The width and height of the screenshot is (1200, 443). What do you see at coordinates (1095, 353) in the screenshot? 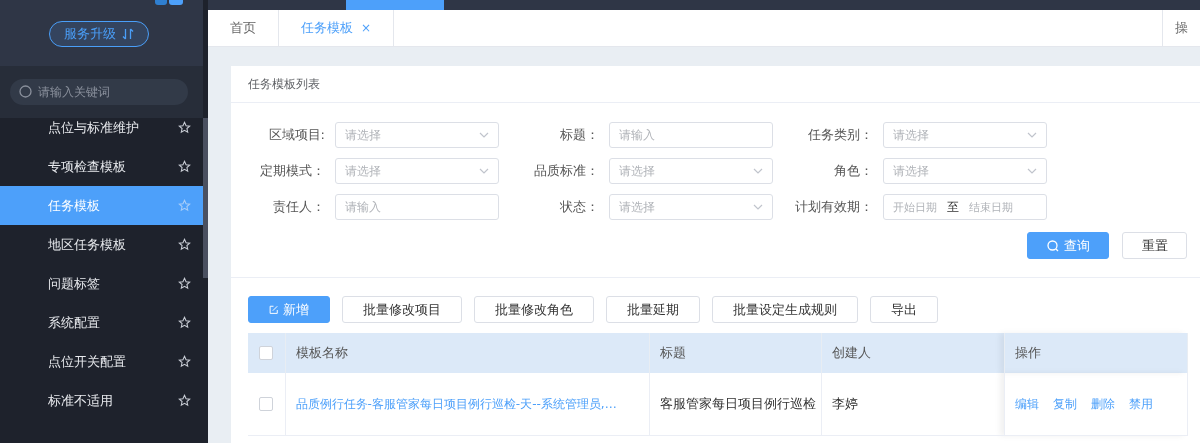
I see `column-header: 操作` at bounding box center [1095, 353].